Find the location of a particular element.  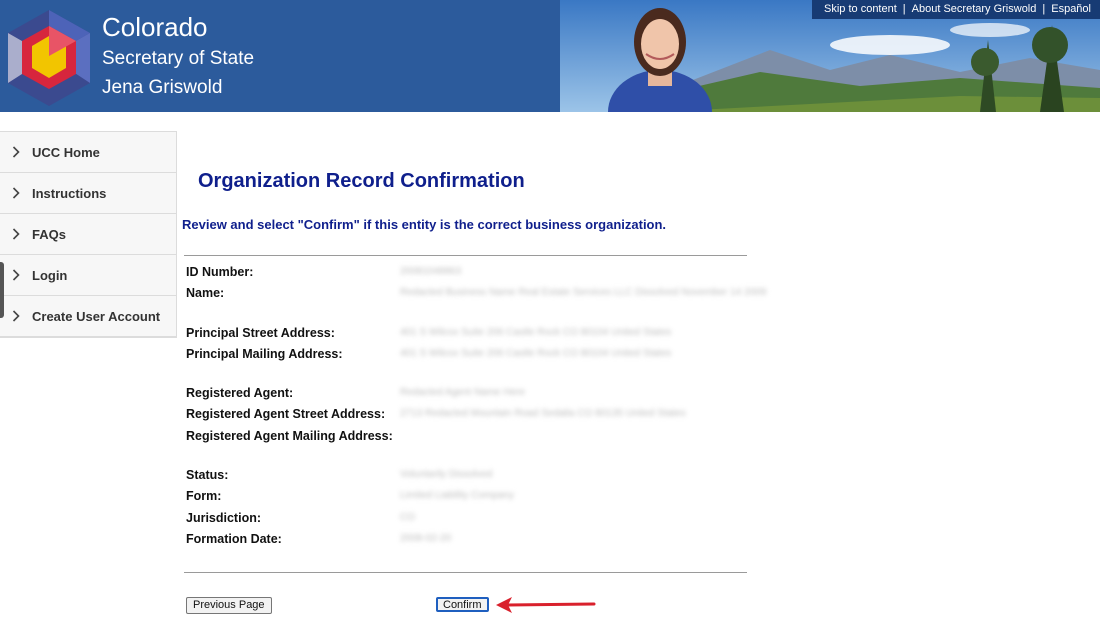

about-secretary-link: About Secretary Griswold is located at coordinates (974, 9).